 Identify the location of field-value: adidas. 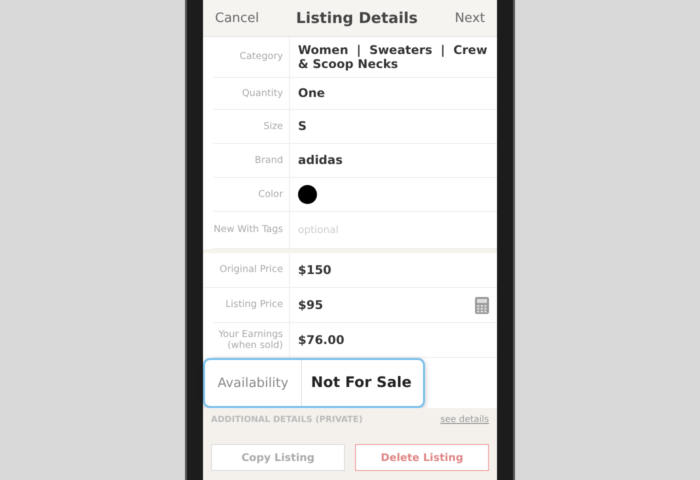
(393, 160).